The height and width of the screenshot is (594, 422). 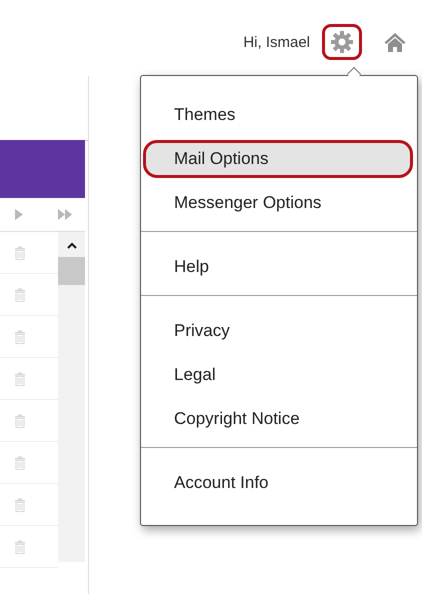 What do you see at coordinates (278, 115) in the screenshot?
I see `menu-item: Themes` at bounding box center [278, 115].